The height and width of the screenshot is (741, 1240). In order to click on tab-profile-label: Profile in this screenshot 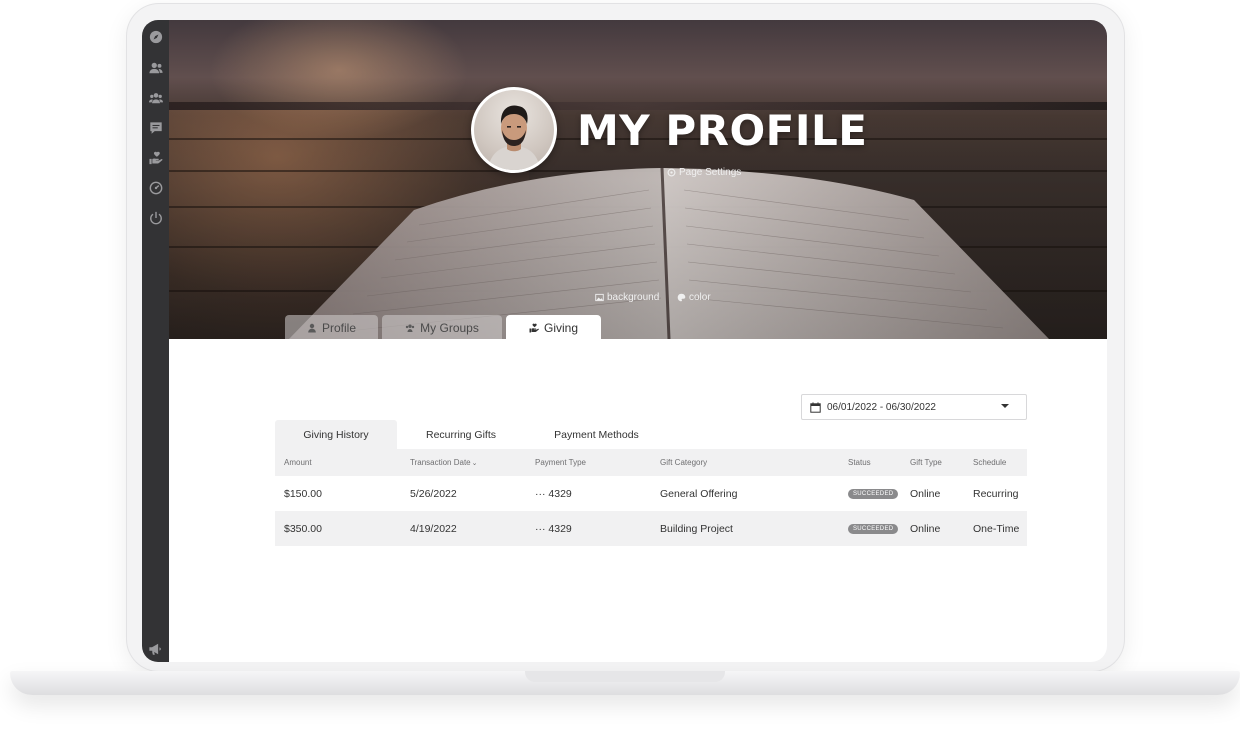, I will do `click(338, 327)`.